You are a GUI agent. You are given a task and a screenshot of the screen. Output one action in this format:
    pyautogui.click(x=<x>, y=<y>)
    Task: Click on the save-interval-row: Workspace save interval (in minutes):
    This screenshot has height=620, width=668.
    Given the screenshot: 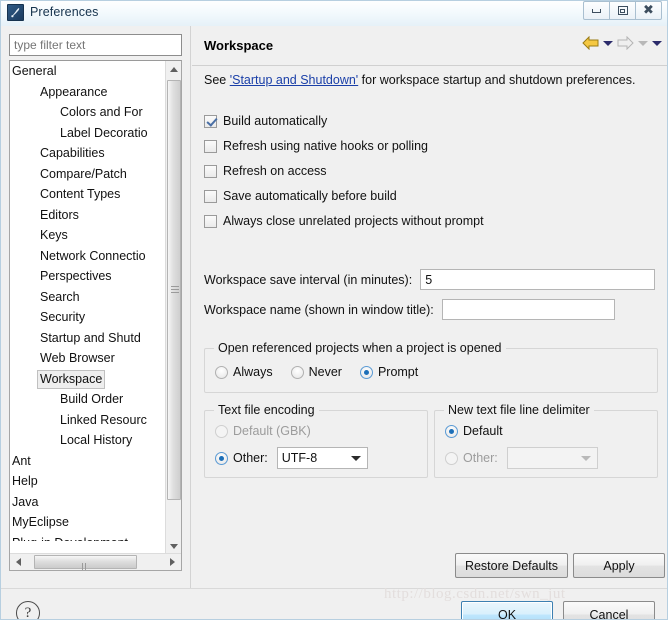 What is the action you would take?
    pyautogui.click(x=430, y=279)
    